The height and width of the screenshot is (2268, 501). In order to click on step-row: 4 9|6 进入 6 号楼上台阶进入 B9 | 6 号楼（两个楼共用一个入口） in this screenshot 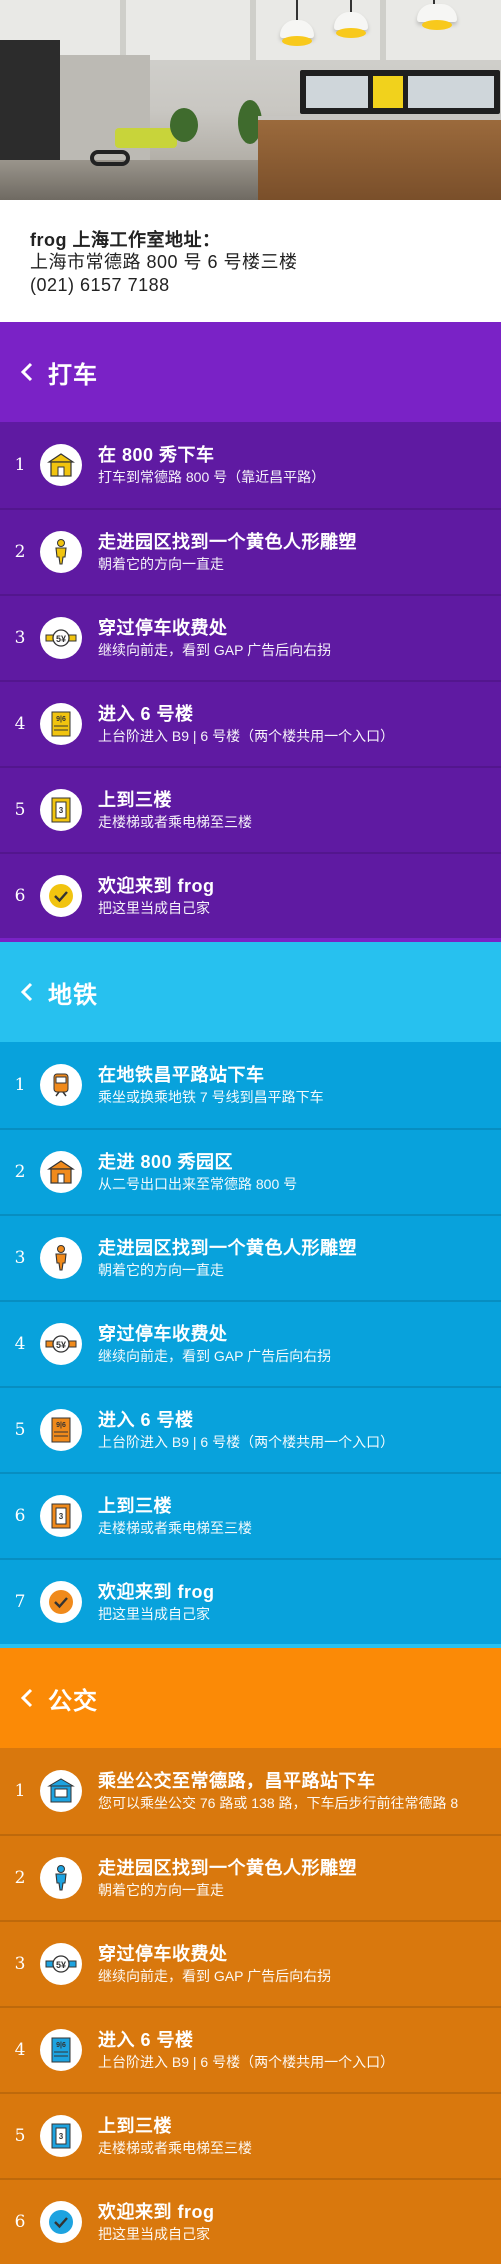, I will do `click(250, 723)`.